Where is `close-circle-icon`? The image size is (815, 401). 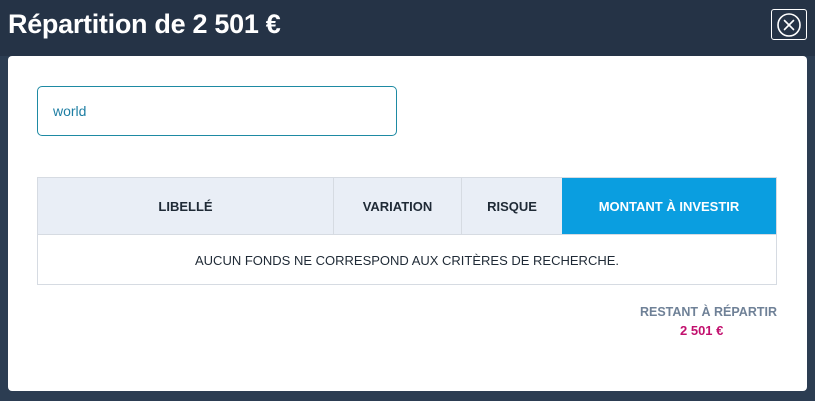
close-circle-icon is located at coordinates (789, 25).